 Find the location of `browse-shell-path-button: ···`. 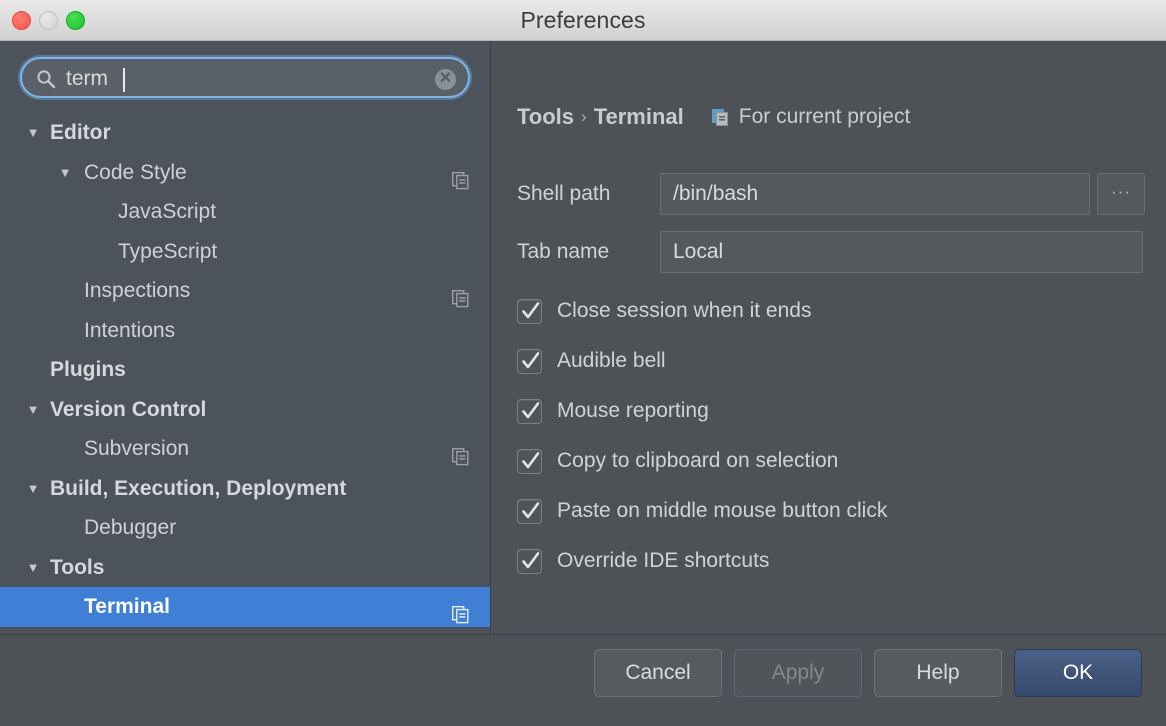

browse-shell-path-button: ··· is located at coordinates (1121, 194).